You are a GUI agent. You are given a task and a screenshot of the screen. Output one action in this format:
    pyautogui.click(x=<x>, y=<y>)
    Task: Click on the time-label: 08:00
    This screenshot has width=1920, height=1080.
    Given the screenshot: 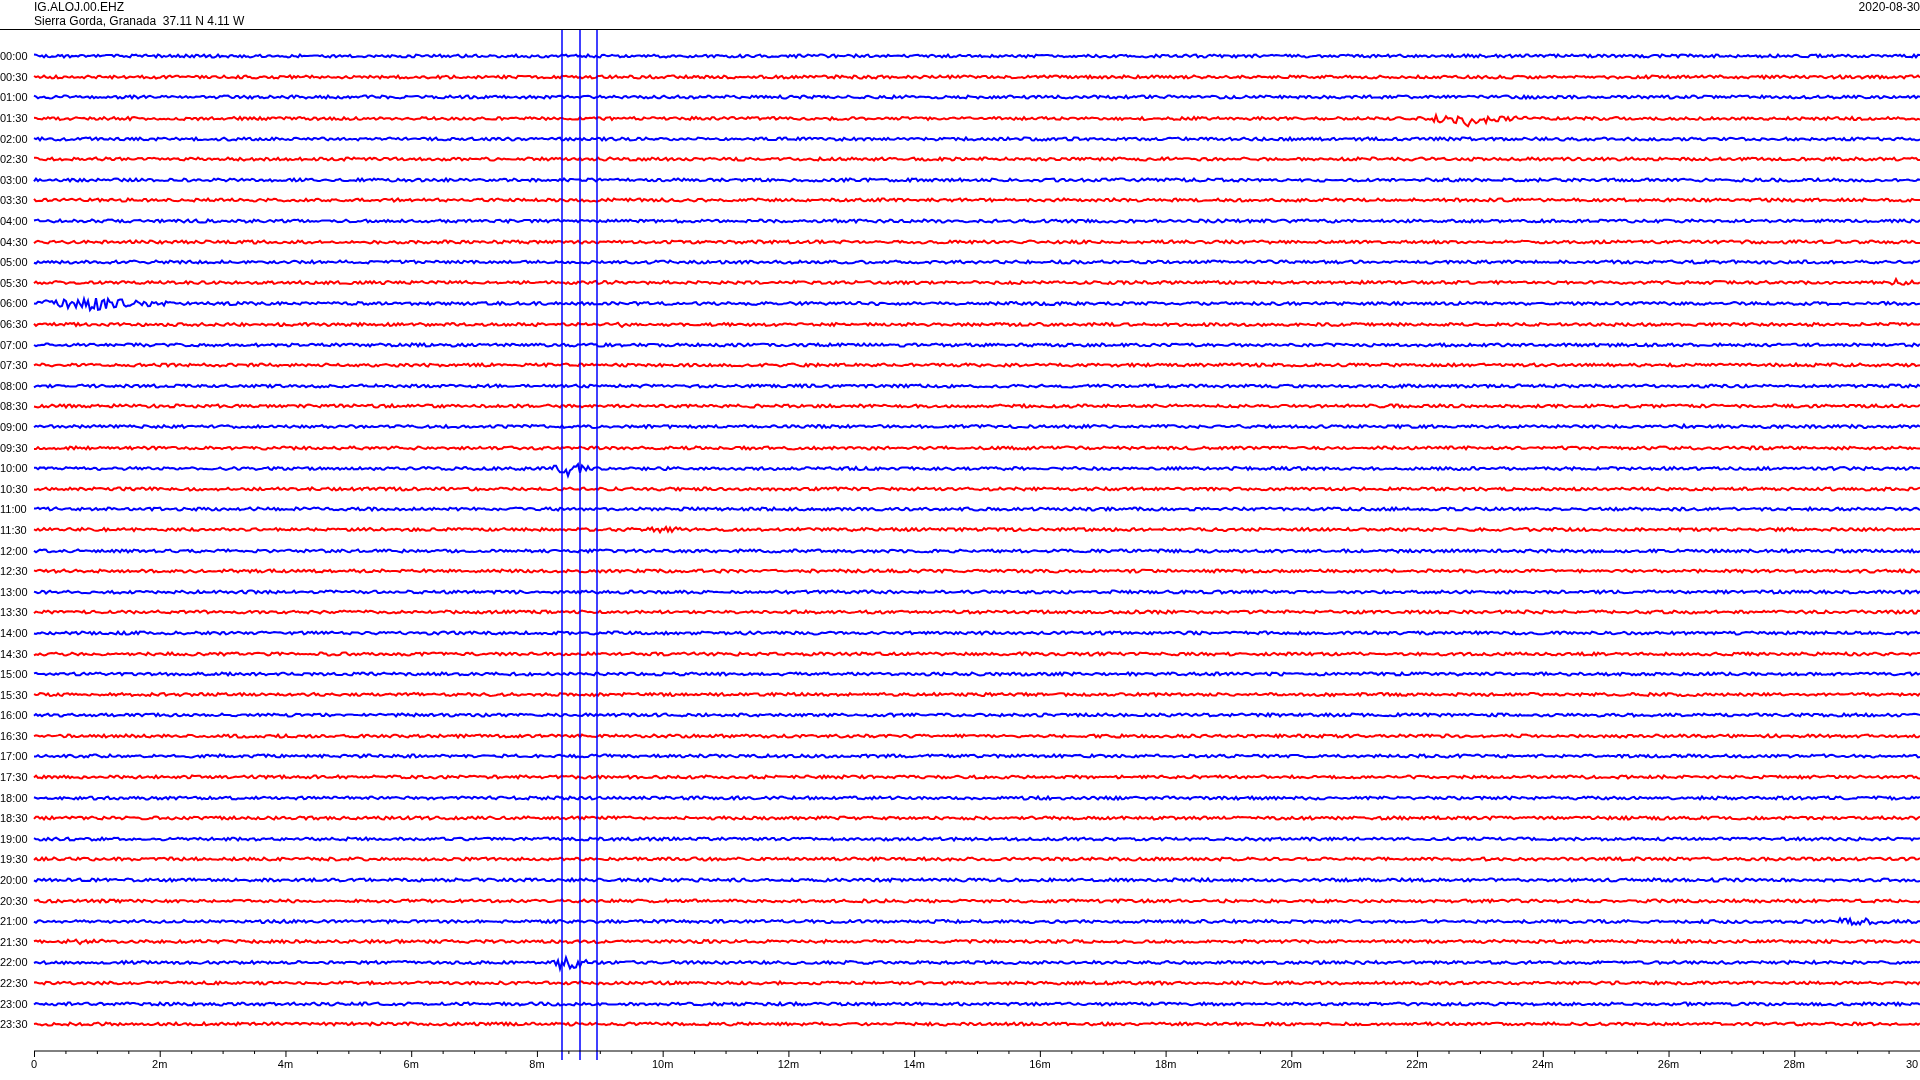 What is the action you would take?
    pyautogui.click(x=14, y=385)
    